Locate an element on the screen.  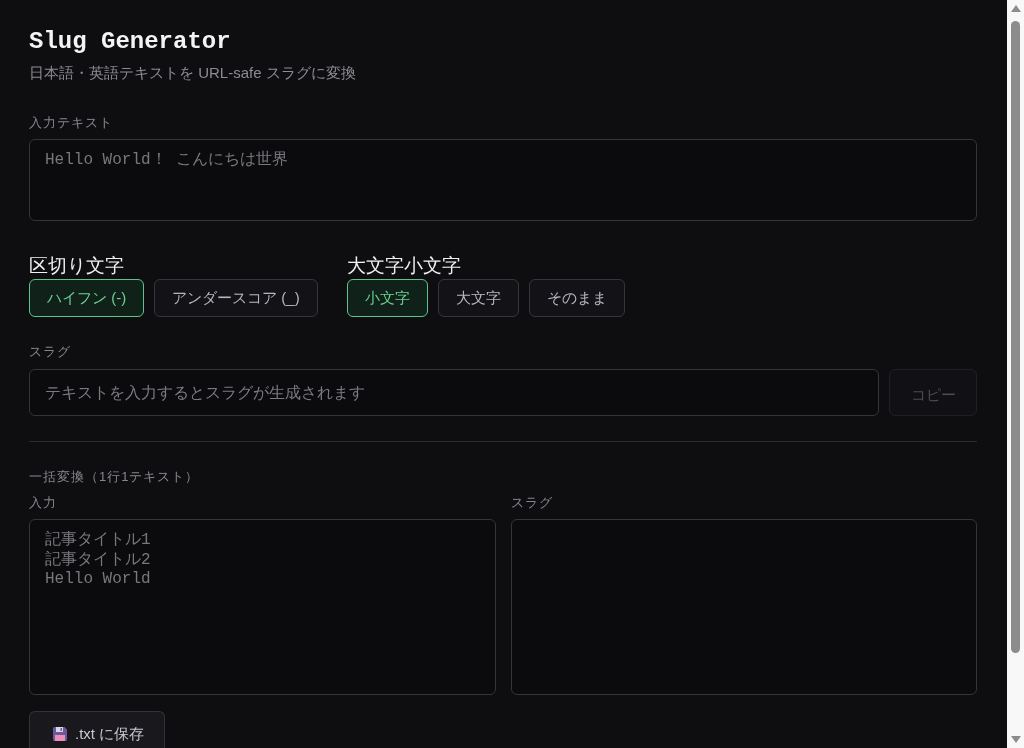
option-button: ハイフン (-) is located at coordinates (87, 298).